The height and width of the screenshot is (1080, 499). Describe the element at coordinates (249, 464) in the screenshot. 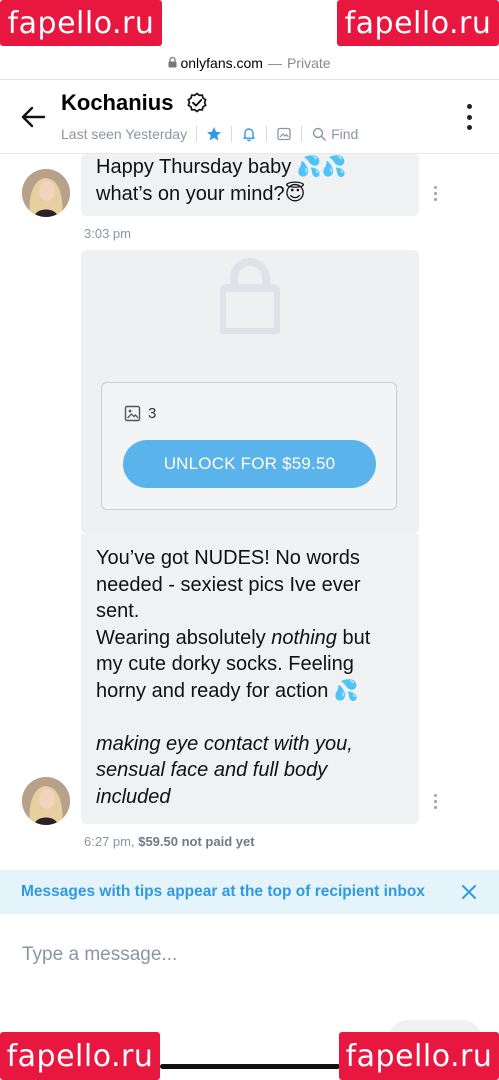

I see `unlock-button: UNLOCK FOR $59.50` at that location.